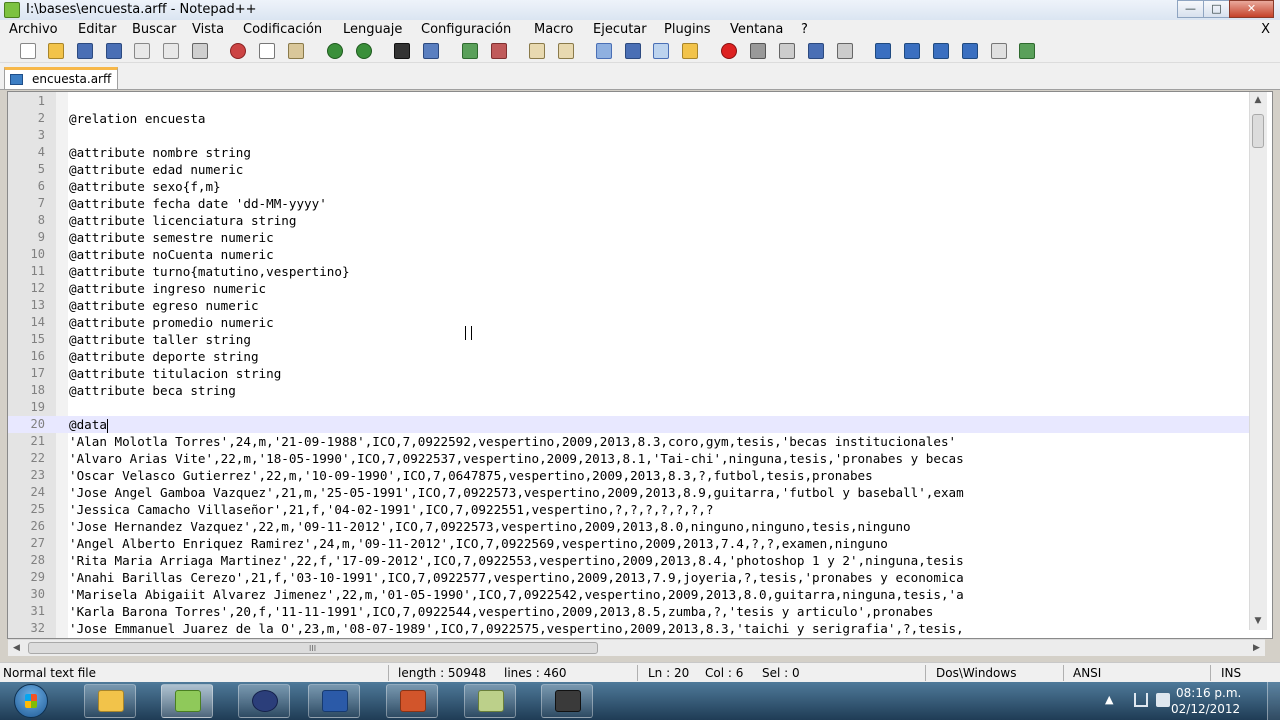 This screenshot has width=1280, height=720. Describe the element at coordinates (282, 29) in the screenshot. I see `menu-codificacion: Codificación` at that location.